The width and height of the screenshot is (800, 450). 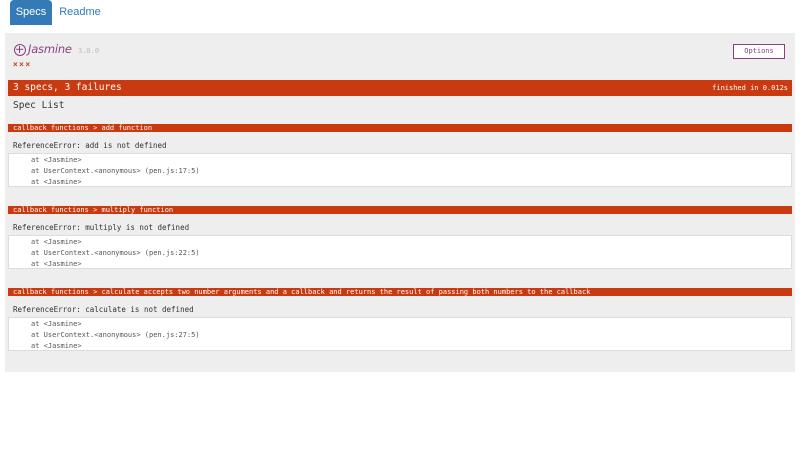 I want to click on options-button: Options, so click(x=759, y=51).